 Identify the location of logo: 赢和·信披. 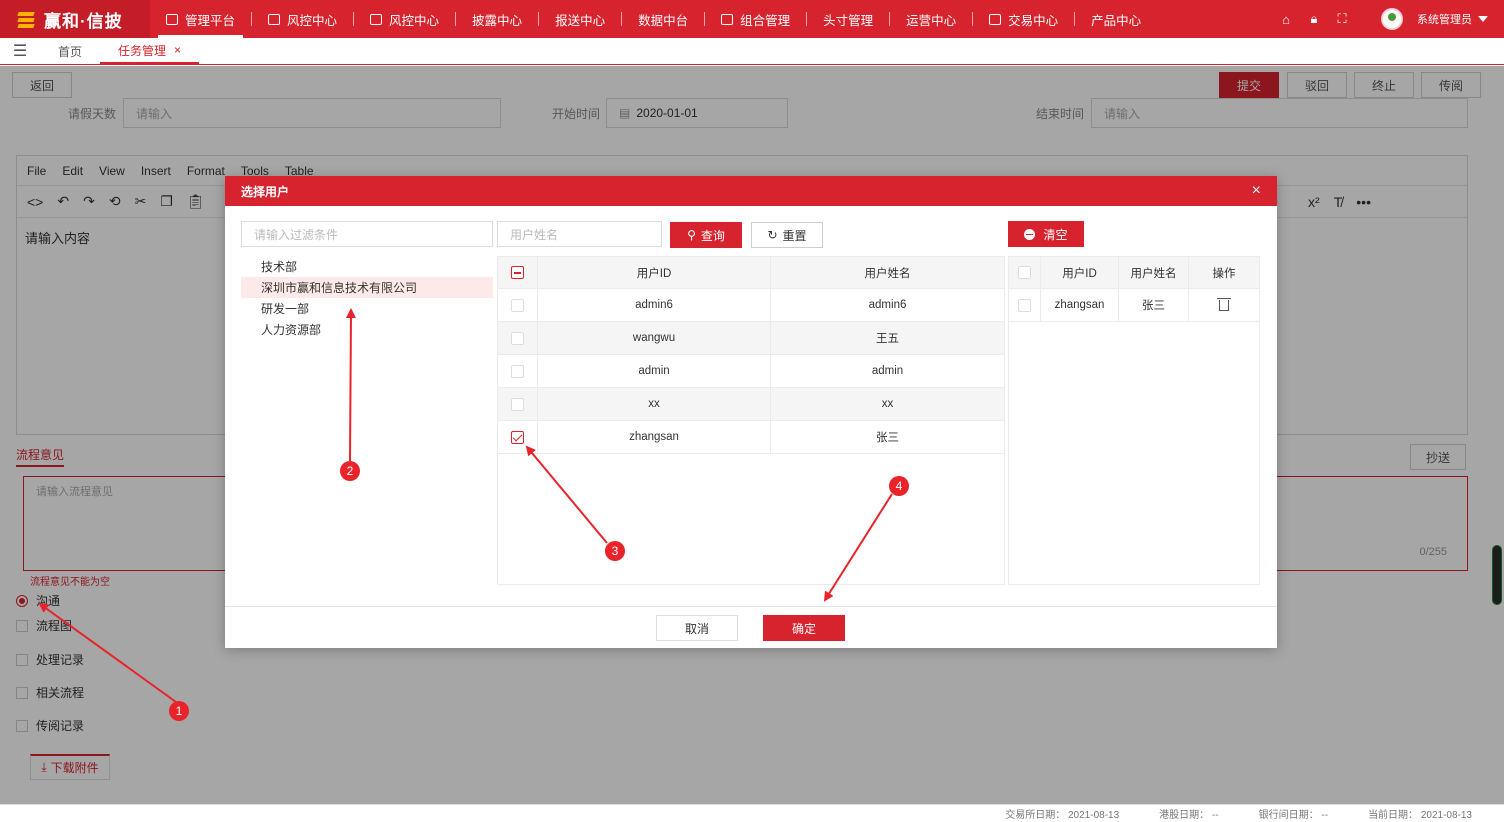
(75, 19).